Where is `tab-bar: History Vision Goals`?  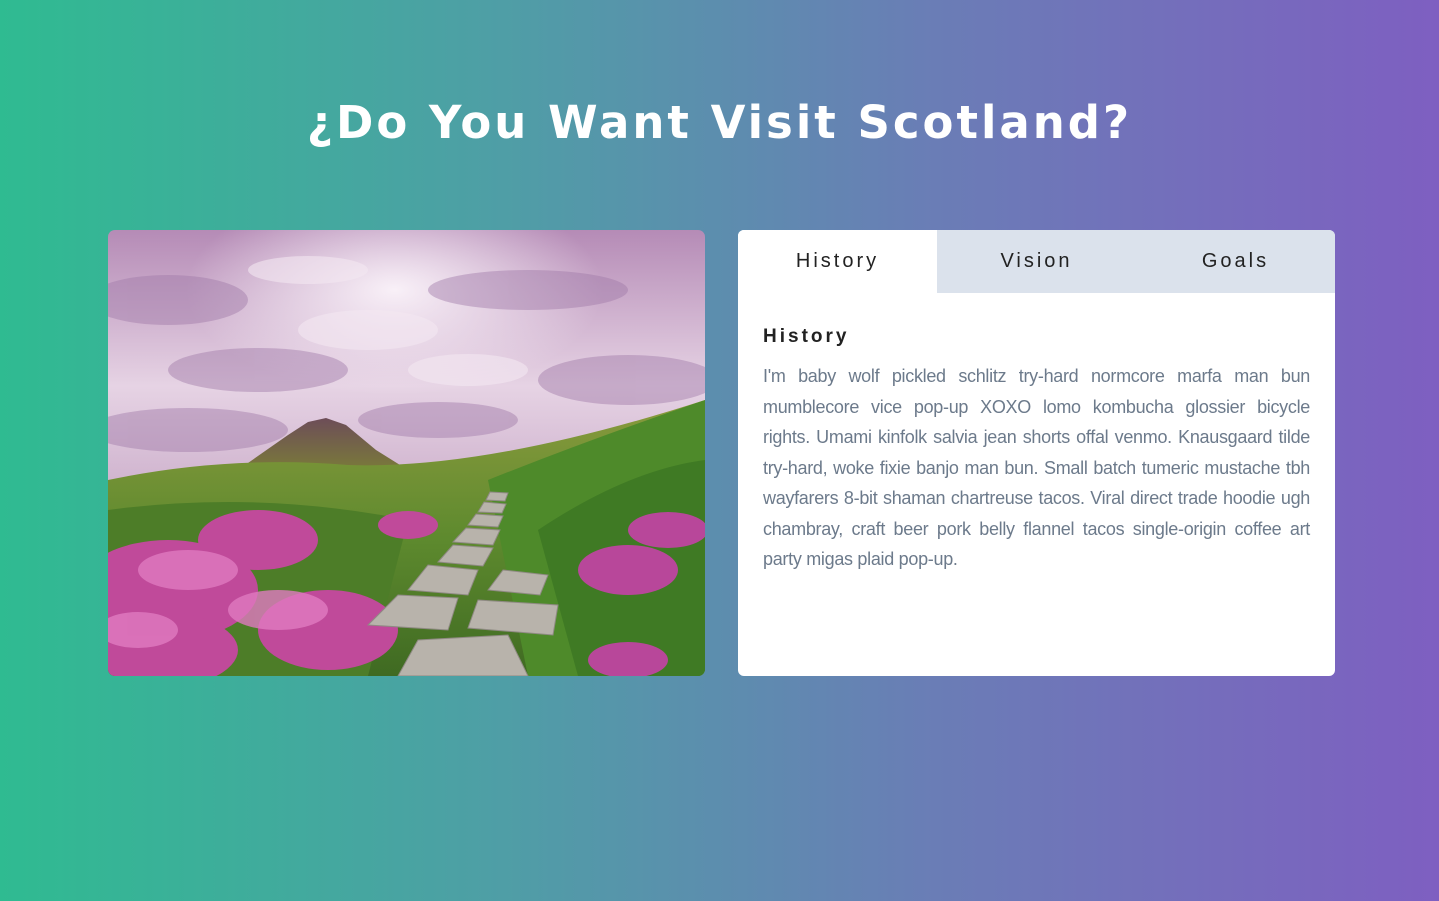 tab-bar: History Vision Goals is located at coordinates (1036, 261).